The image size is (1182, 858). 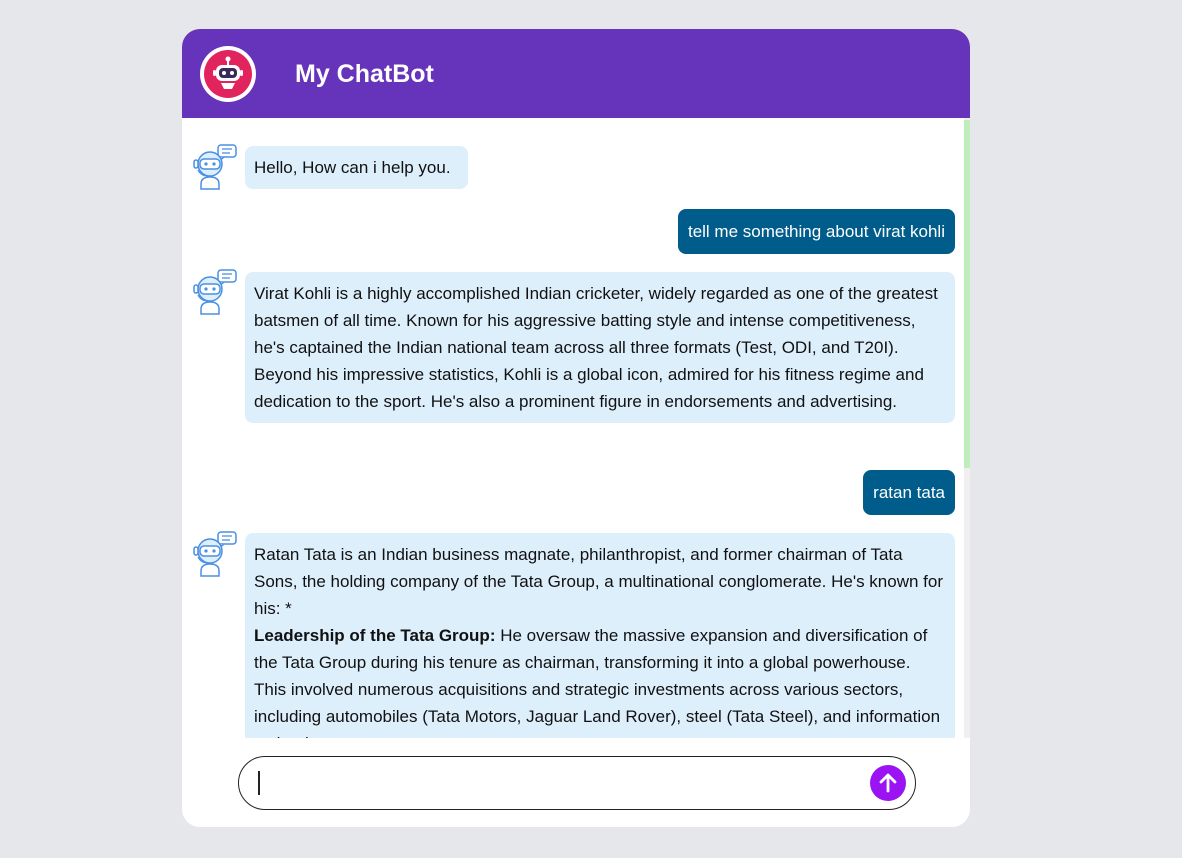 I want to click on chat-header: My ChatBot, so click(x=576, y=73).